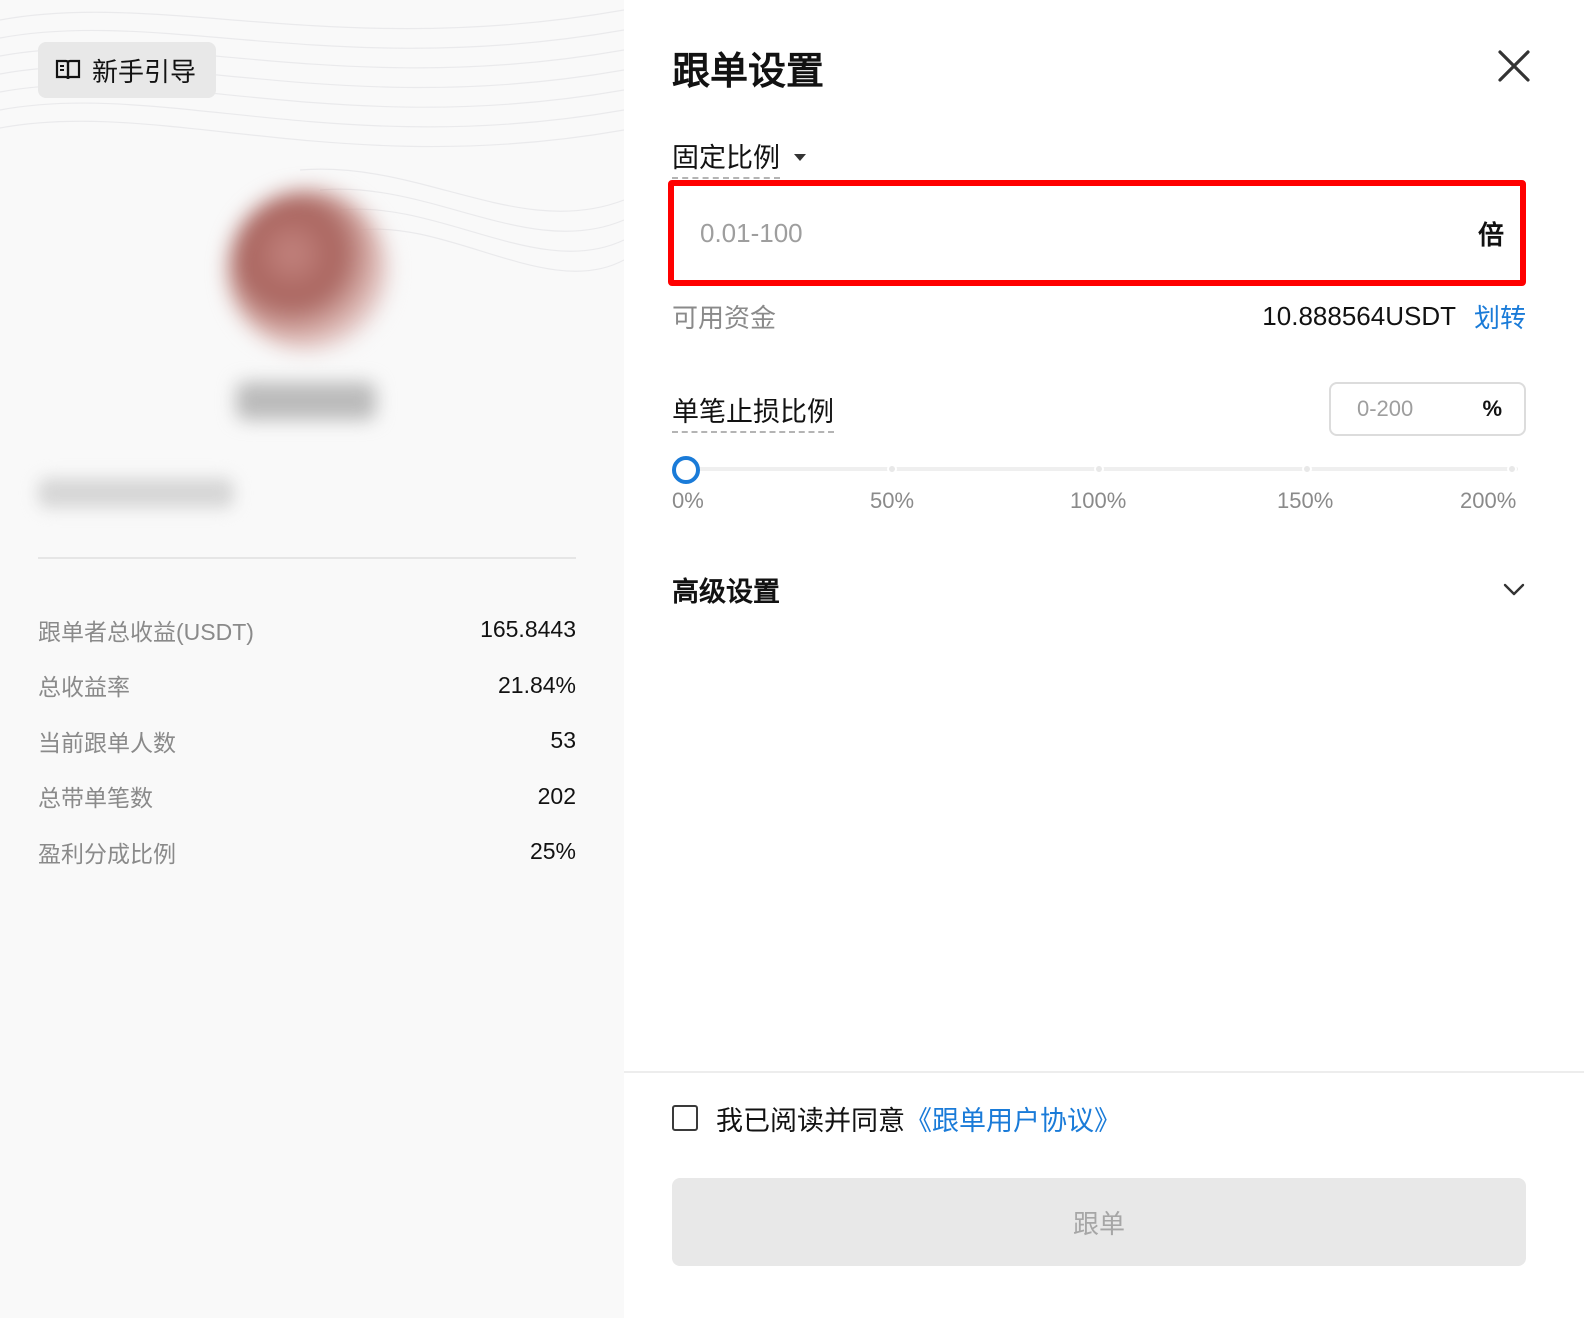  What do you see at coordinates (84, 687) in the screenshot?
I see `stat-label: 总收益率` at bounding box center [84, 687].